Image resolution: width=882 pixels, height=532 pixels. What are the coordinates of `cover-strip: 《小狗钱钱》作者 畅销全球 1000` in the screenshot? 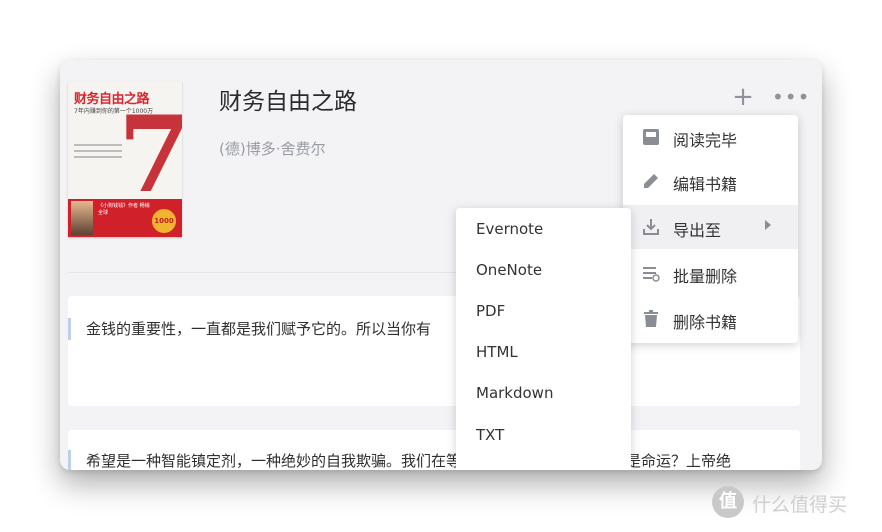 It's located at (125, 218).